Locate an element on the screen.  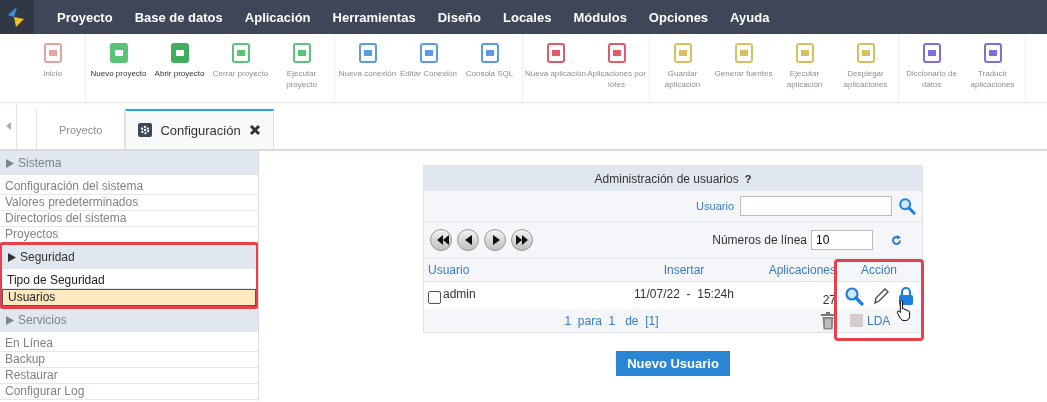
sidebar-item: Proyectos is located at coordinates (129, 235).